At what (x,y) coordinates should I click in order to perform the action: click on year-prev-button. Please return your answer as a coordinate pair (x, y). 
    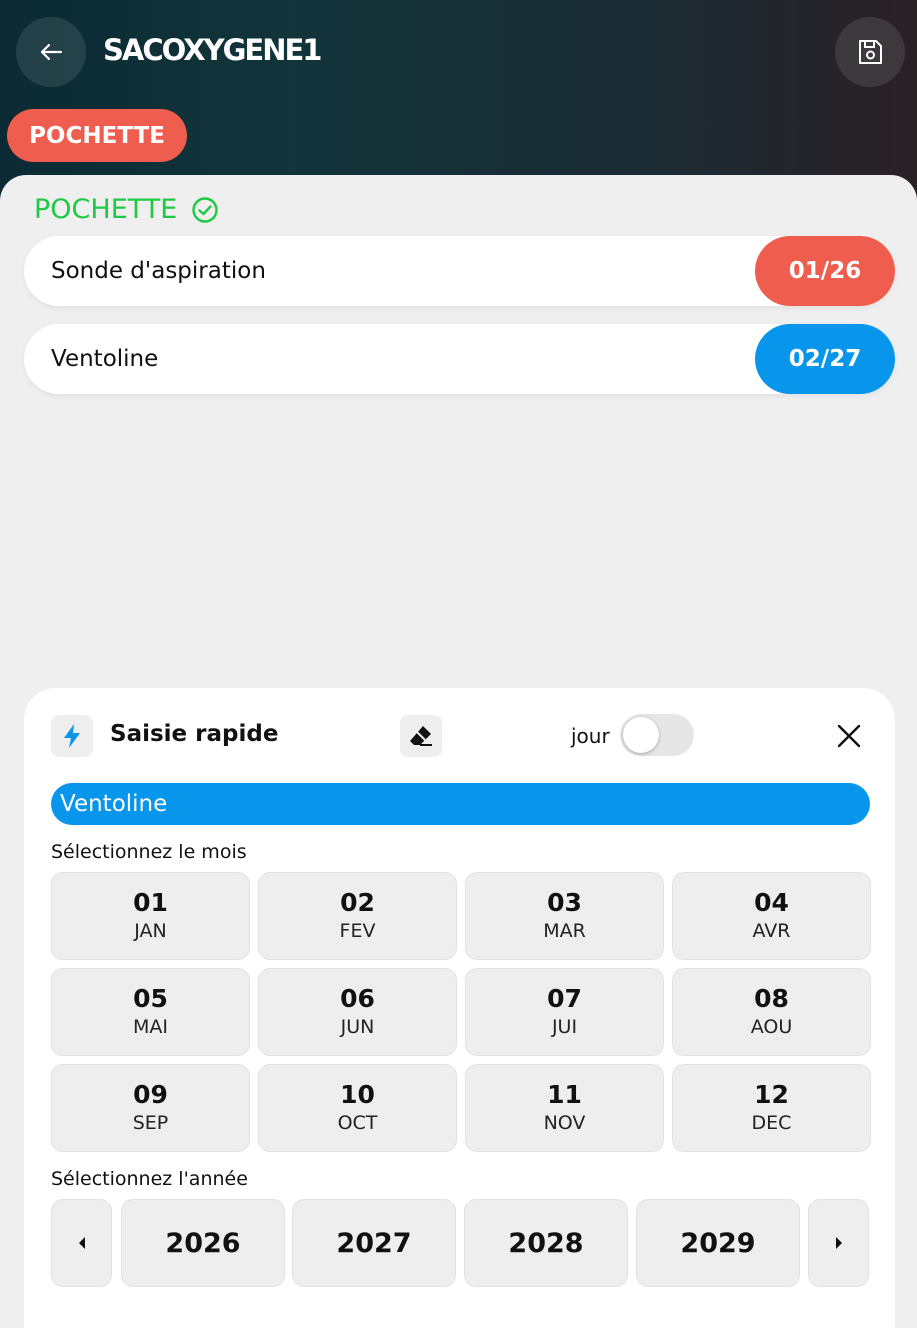
    Looking at the image, I should click on (81, 1243).